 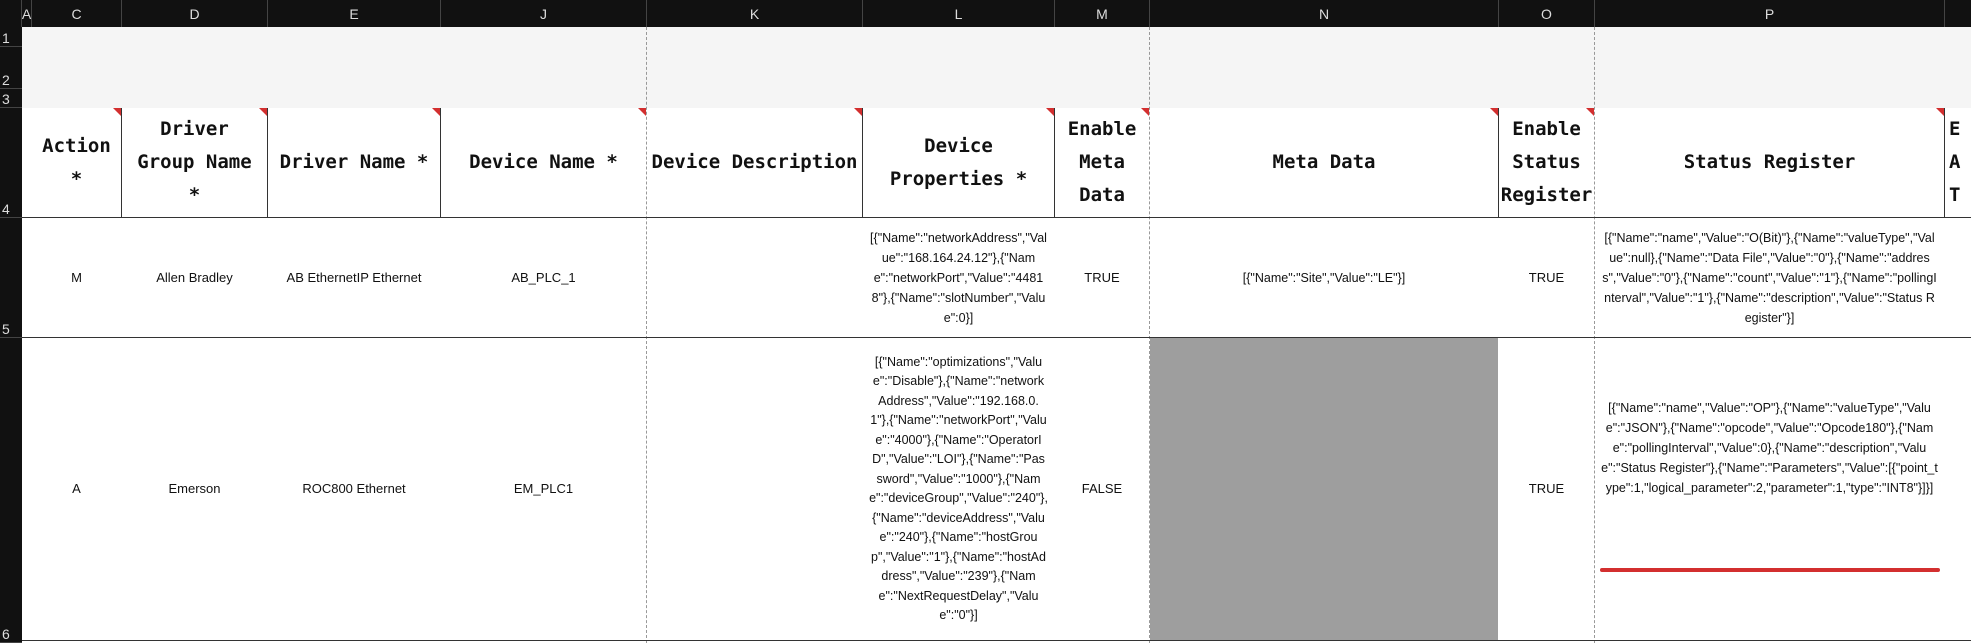 I want to click on cell-device-name: EM_PLC1, so click(x=543, y=489).